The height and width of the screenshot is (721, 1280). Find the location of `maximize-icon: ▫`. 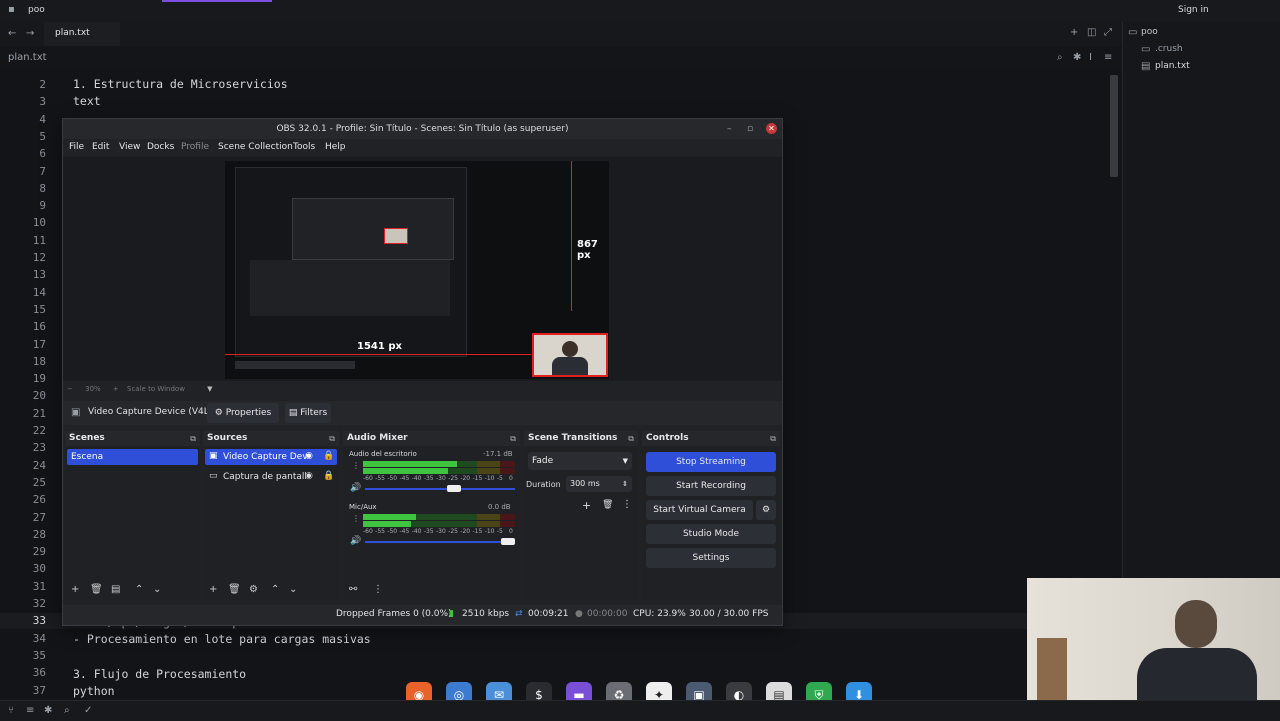

maximize-icon: ▫ is located at coordinates (750, 129).